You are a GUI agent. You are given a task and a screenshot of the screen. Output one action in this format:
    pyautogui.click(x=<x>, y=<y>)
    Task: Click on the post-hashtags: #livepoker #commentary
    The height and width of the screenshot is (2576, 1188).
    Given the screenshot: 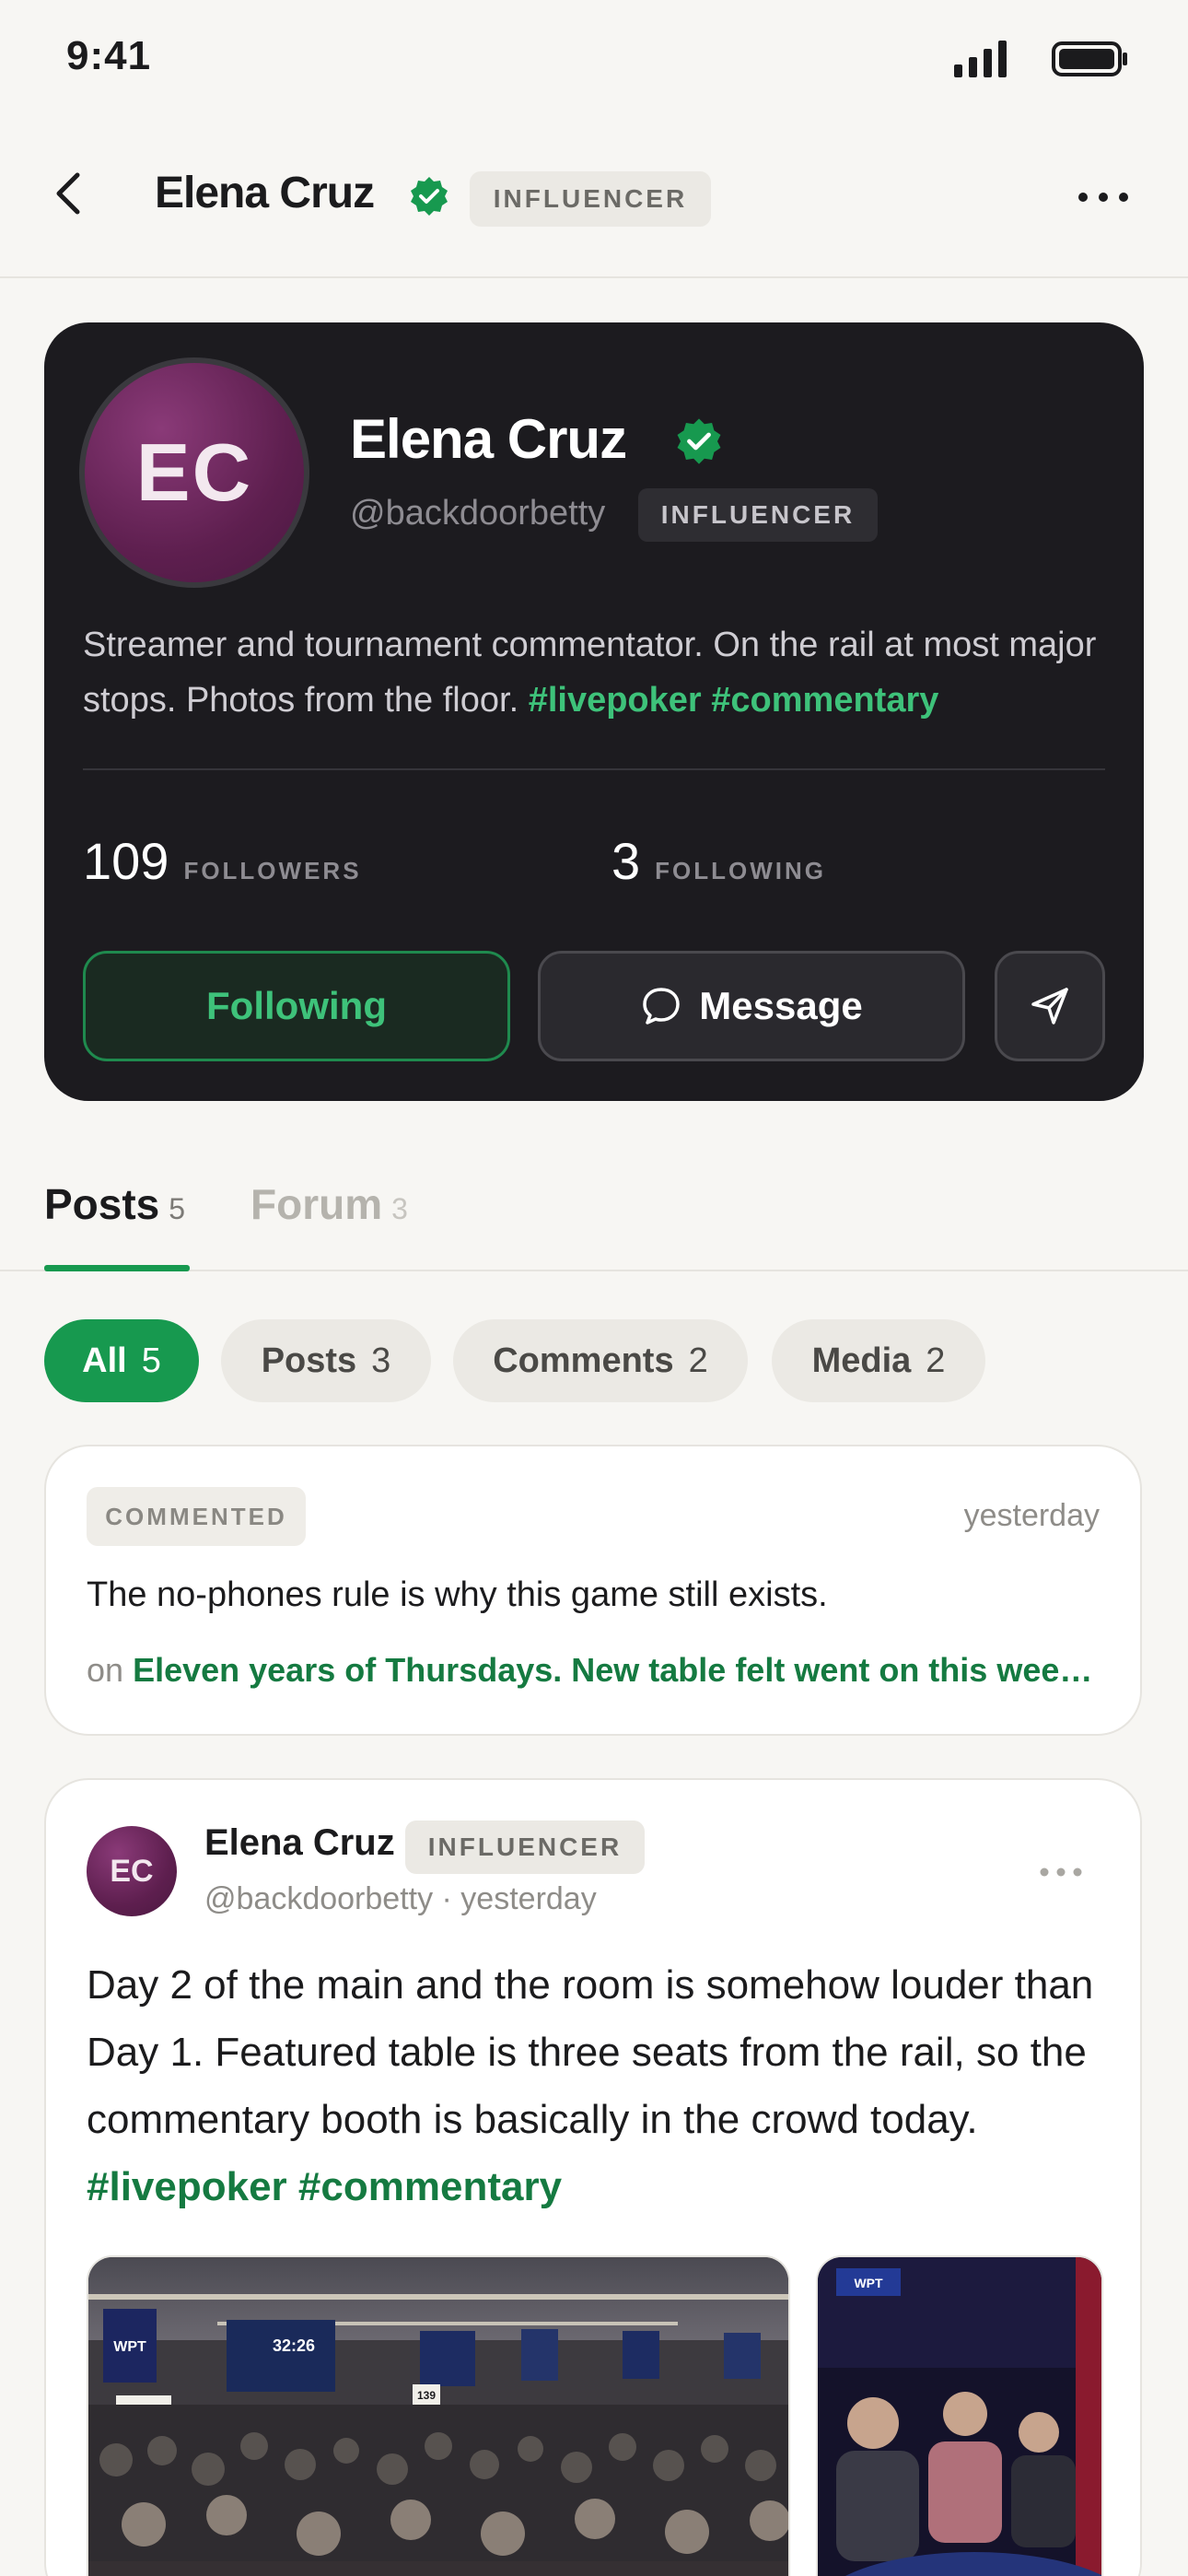 What is the action you would take?
    pyautogui.click(x=324, y=2186)
    